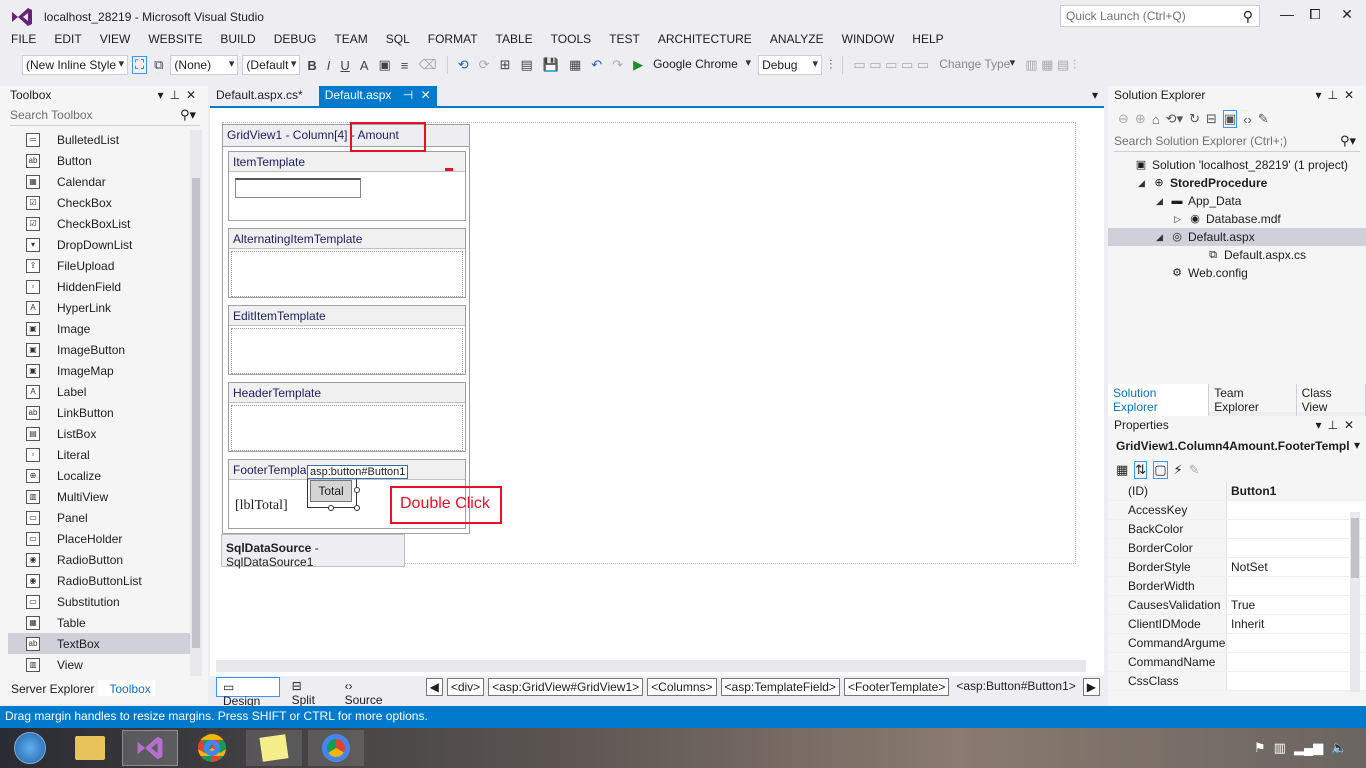 The image size is (1366, 768). I want to click on property-row: BorderWidth, so click(1237, 586).